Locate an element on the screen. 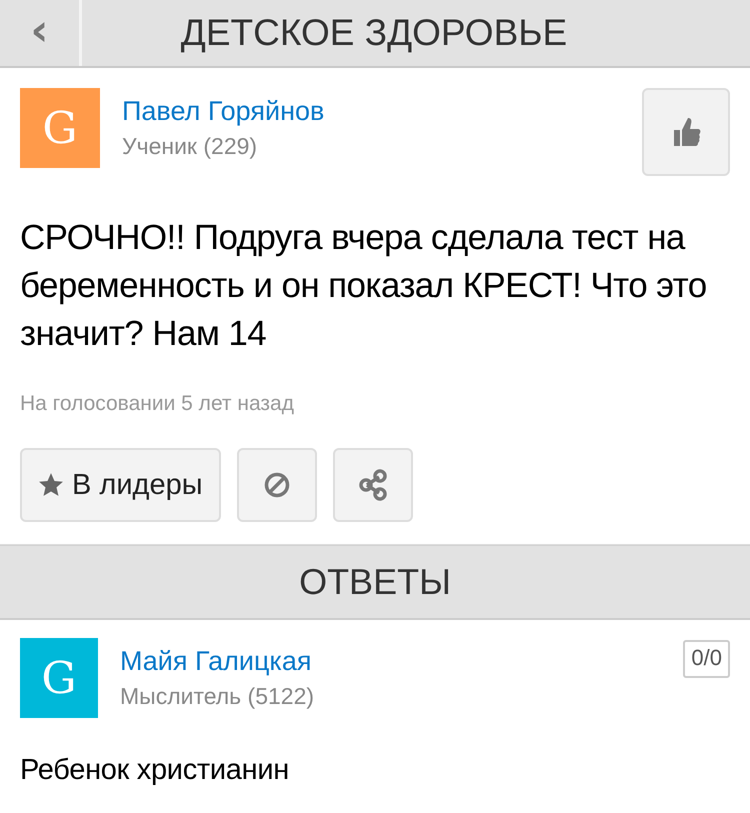 The width and height of the screenshot is (750, 813). page-title: ДЕТСКОЕ ЗДОРОВЬЕ is located at coordinates (374, 33).